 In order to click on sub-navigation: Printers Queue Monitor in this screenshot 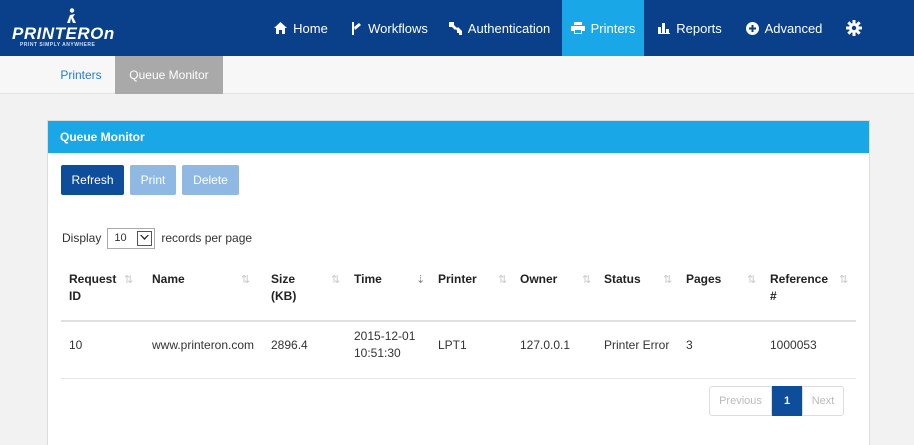, I will do `click(457, 75)`.